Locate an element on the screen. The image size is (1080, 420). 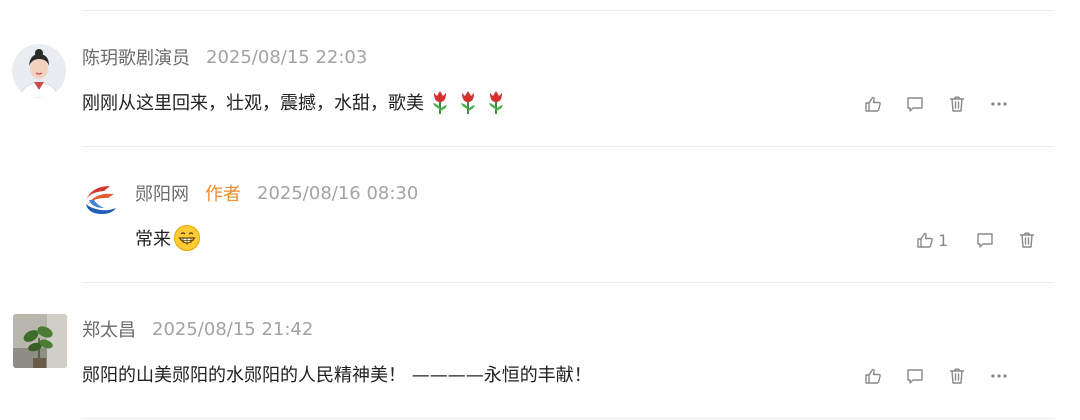
comment-text: 刚刚从这里回来，壮观，震撼，水甜，歌美 is located at coordinates (295, 102).